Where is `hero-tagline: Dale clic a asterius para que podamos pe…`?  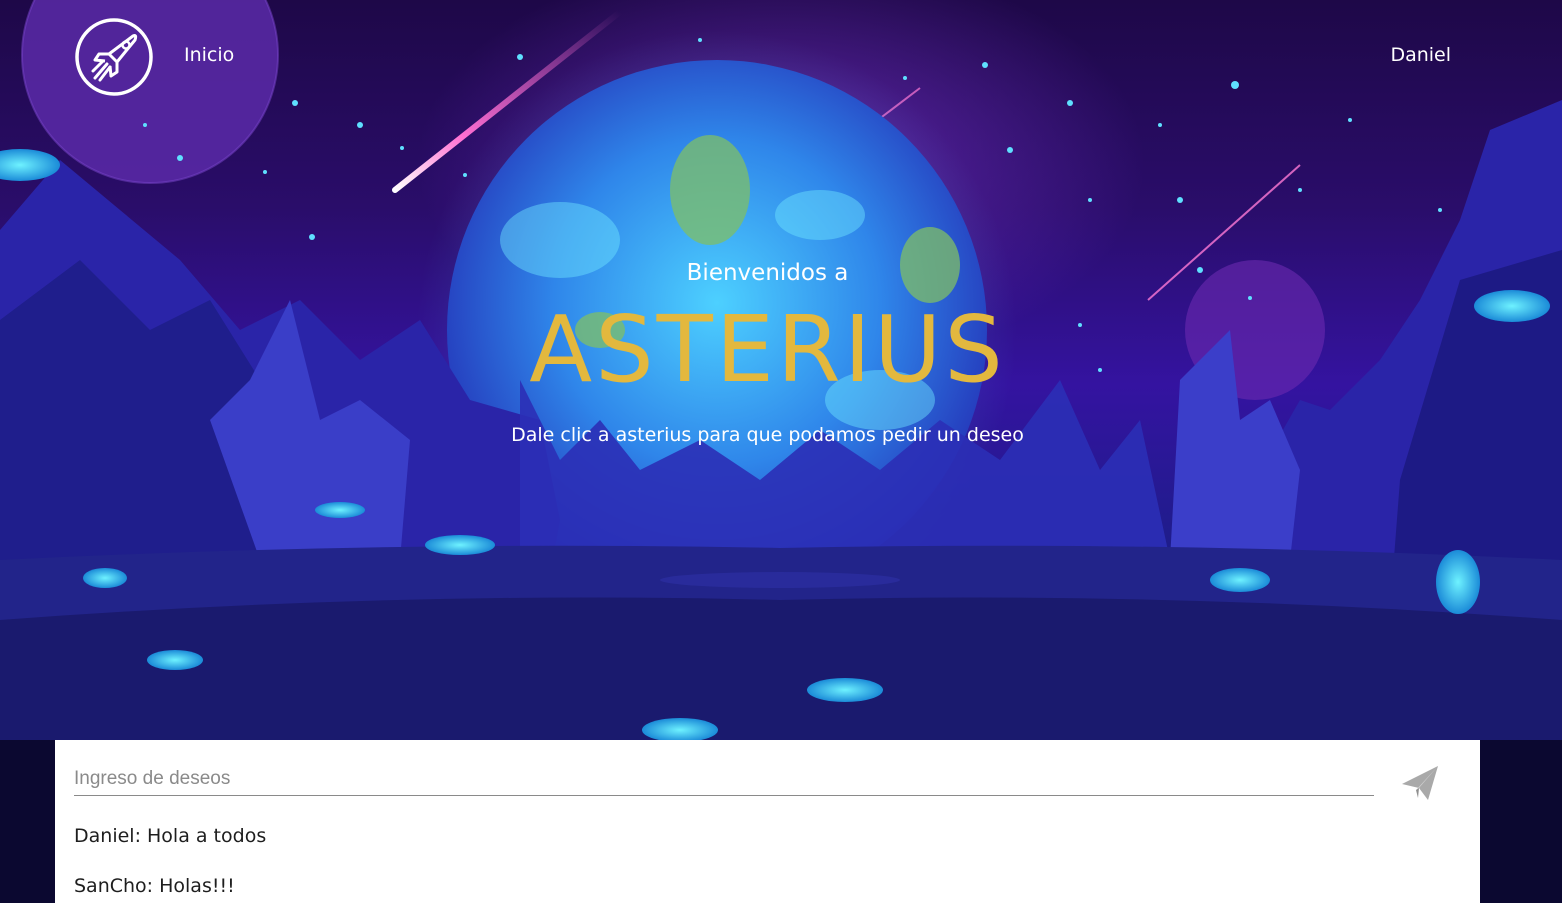 hero-tagline: Dale clic a asterius para que podamos pe… is located at coordinates (767, 435).